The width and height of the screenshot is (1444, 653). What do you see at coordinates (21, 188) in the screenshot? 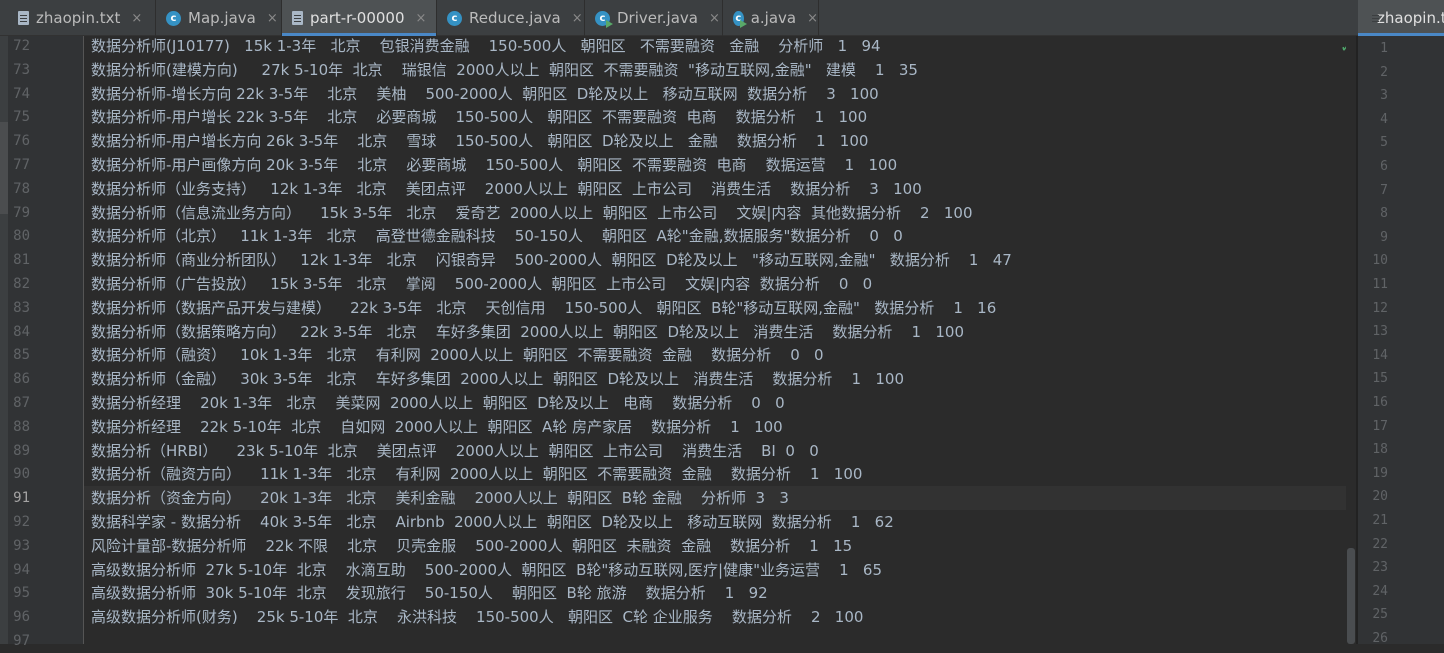
I see `line-number: 78` at bounding box center [21, 188].